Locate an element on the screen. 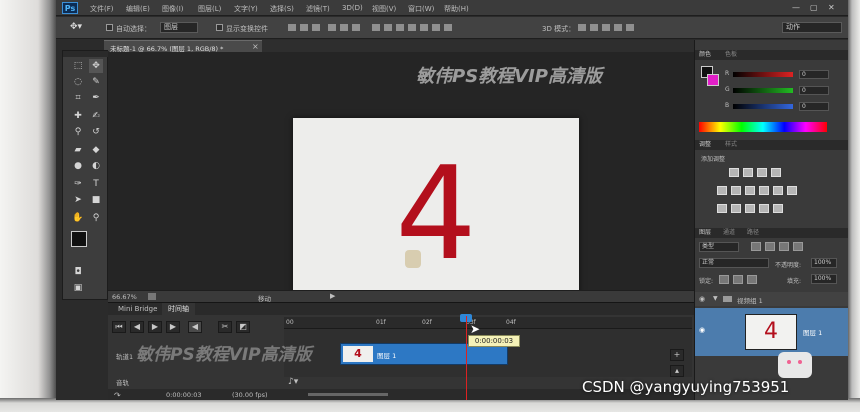 This screenshot has width=860, height=412. layer-group-row: ◉ ▼ 视频组 1 is located at coordinates (771, 299).